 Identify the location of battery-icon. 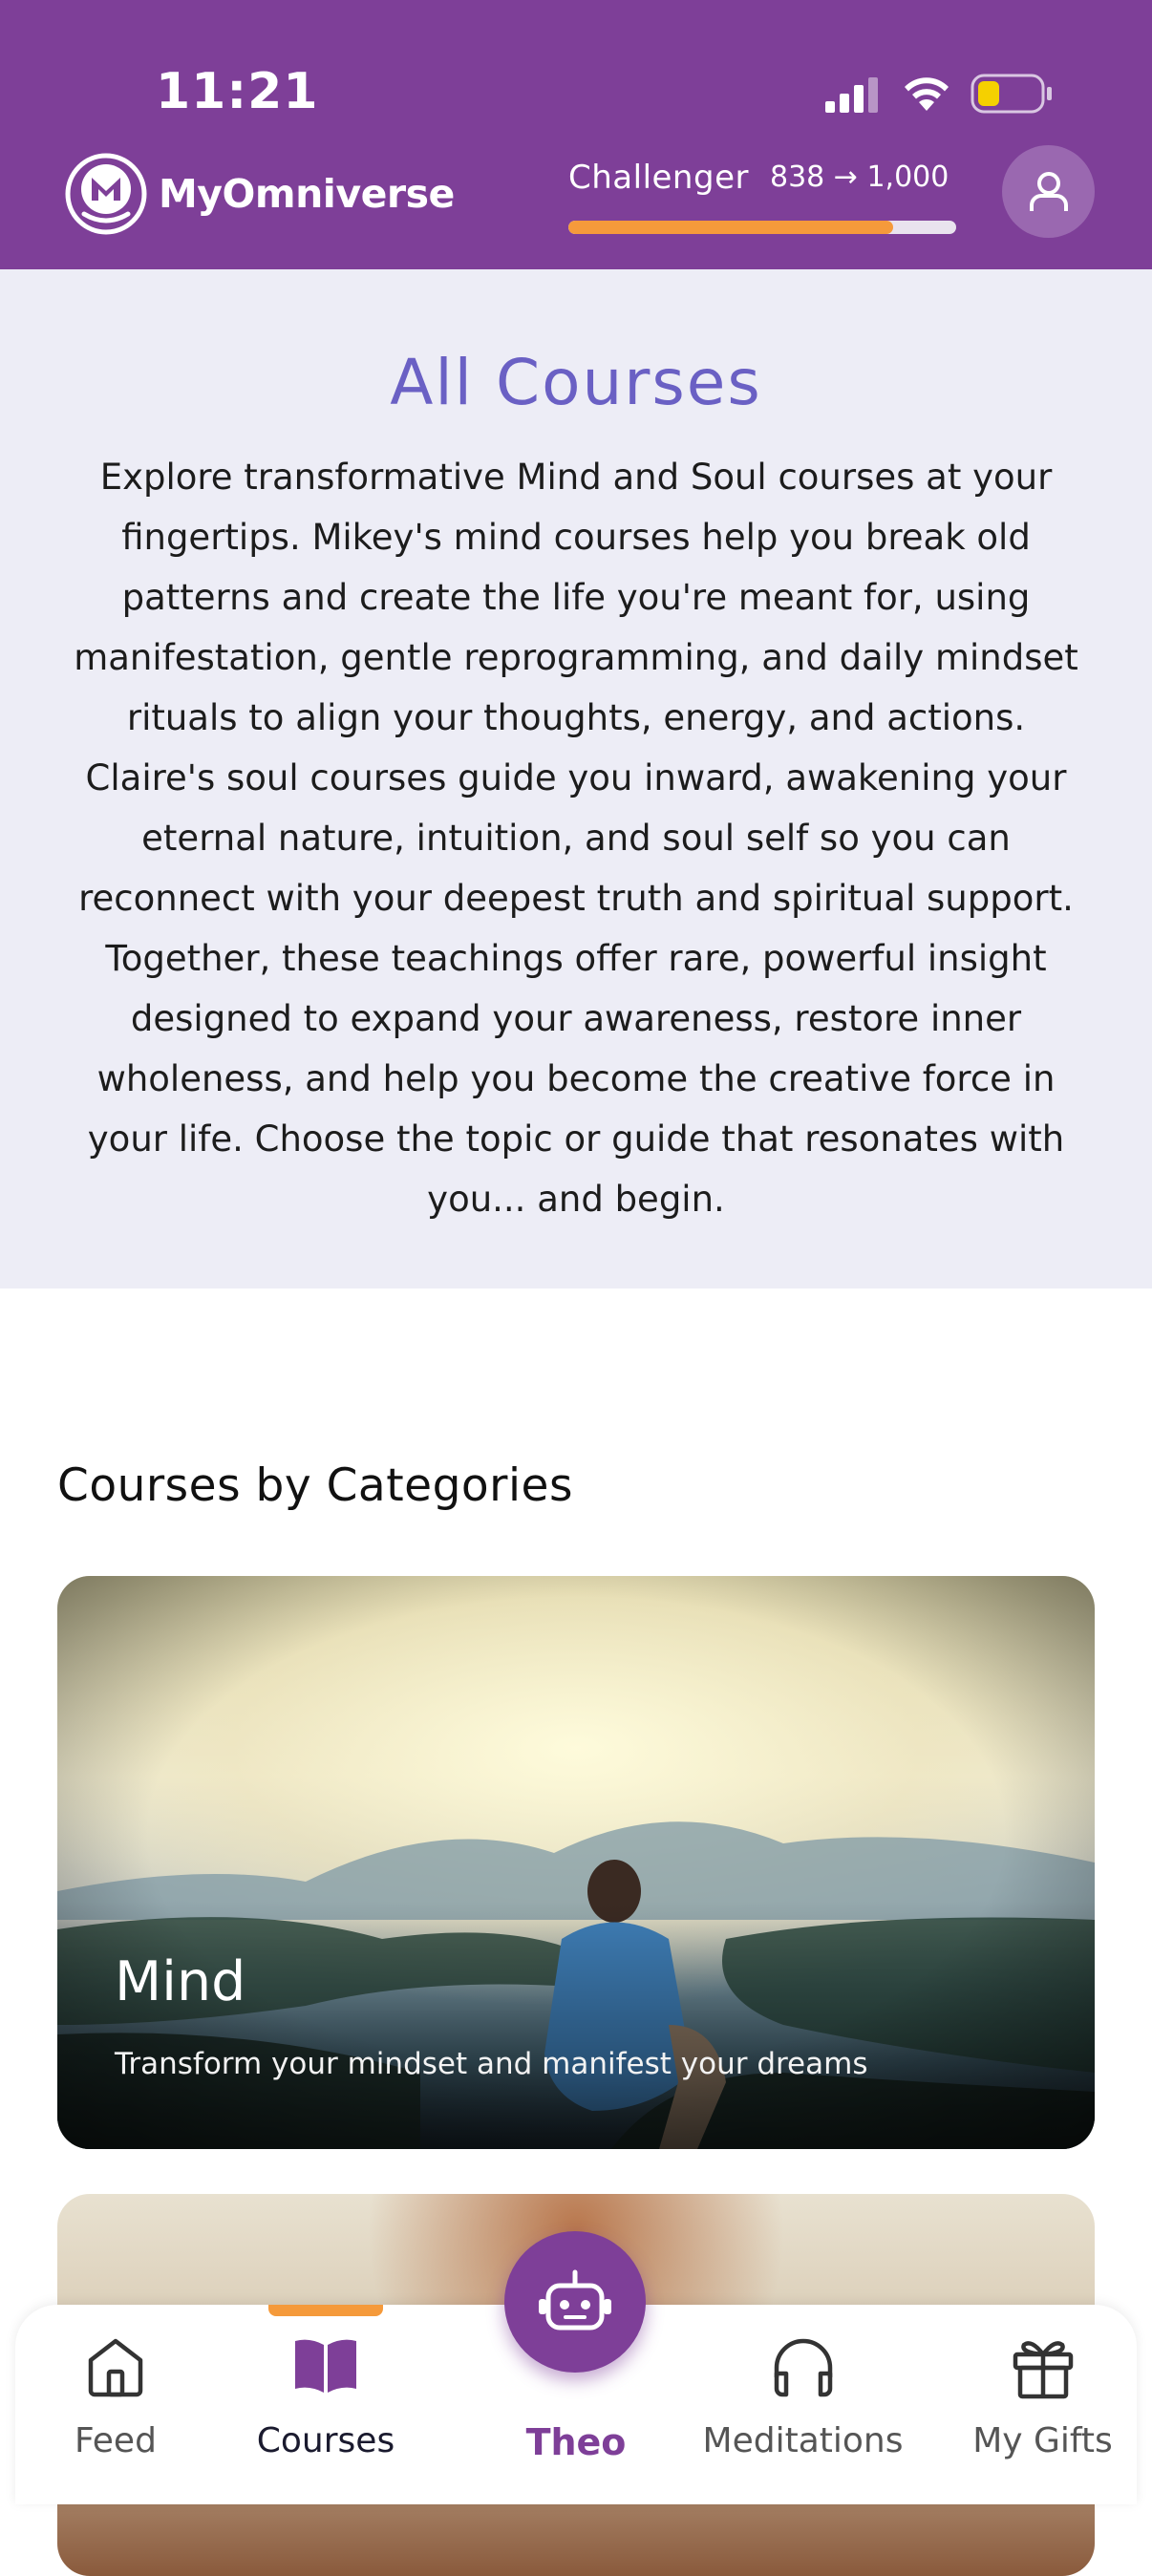
(1011, 94).